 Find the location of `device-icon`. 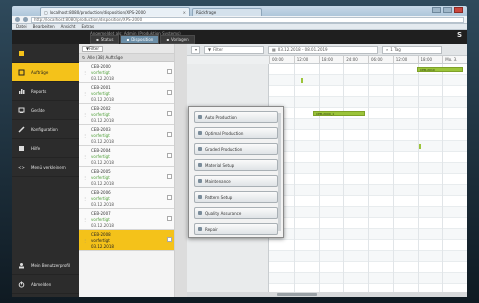

device-icon is located at coordinates (21, 110).